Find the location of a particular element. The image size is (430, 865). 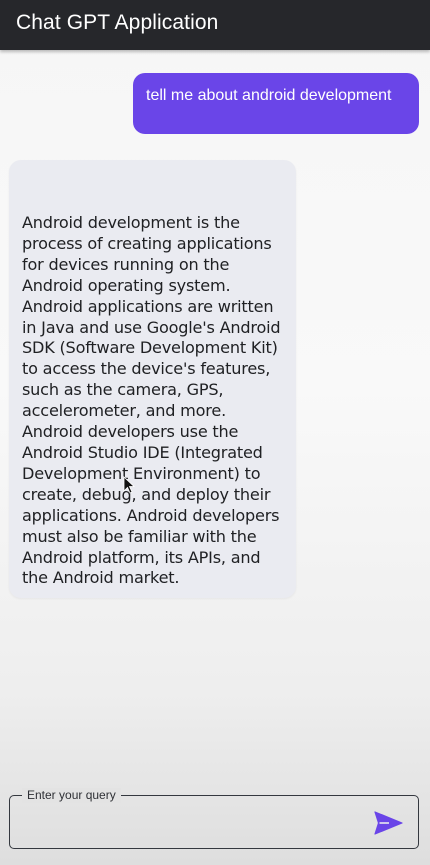

mouse-pointer-icon is located at coordinates (129, 485).